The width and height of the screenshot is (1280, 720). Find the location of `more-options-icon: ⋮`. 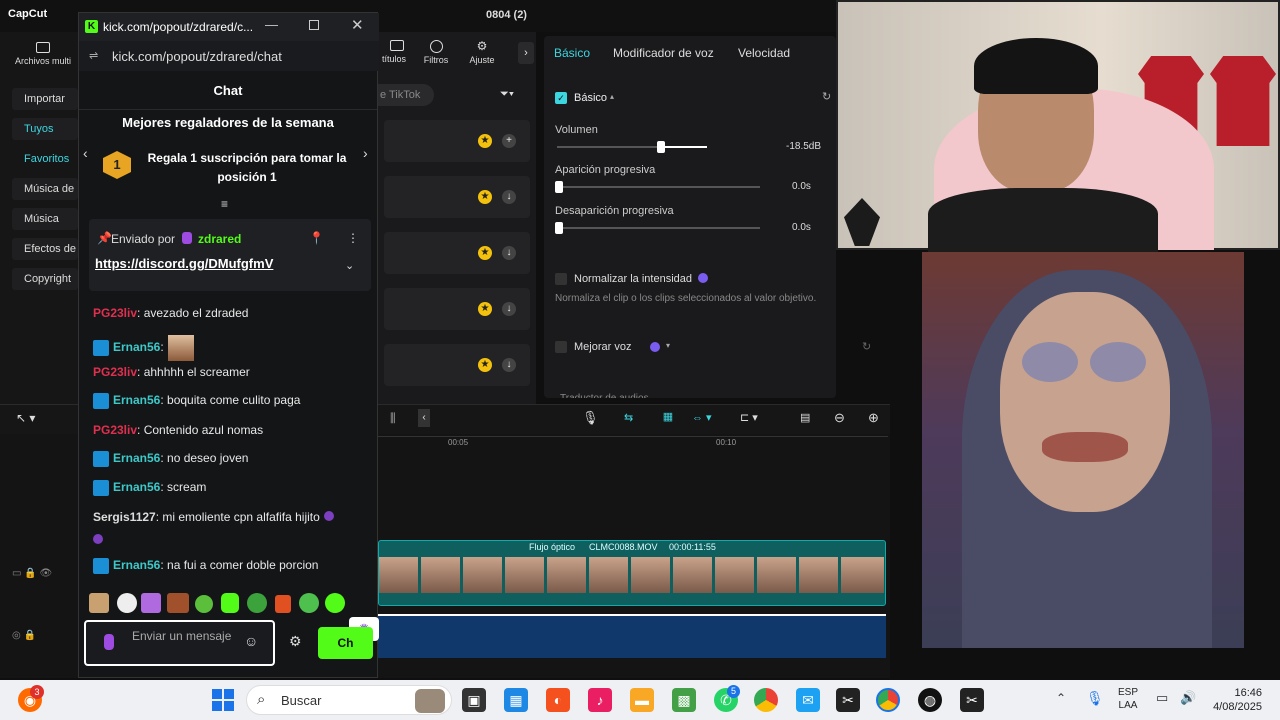

more-options-icon: ⋮ is located at coordinates (353, 238).